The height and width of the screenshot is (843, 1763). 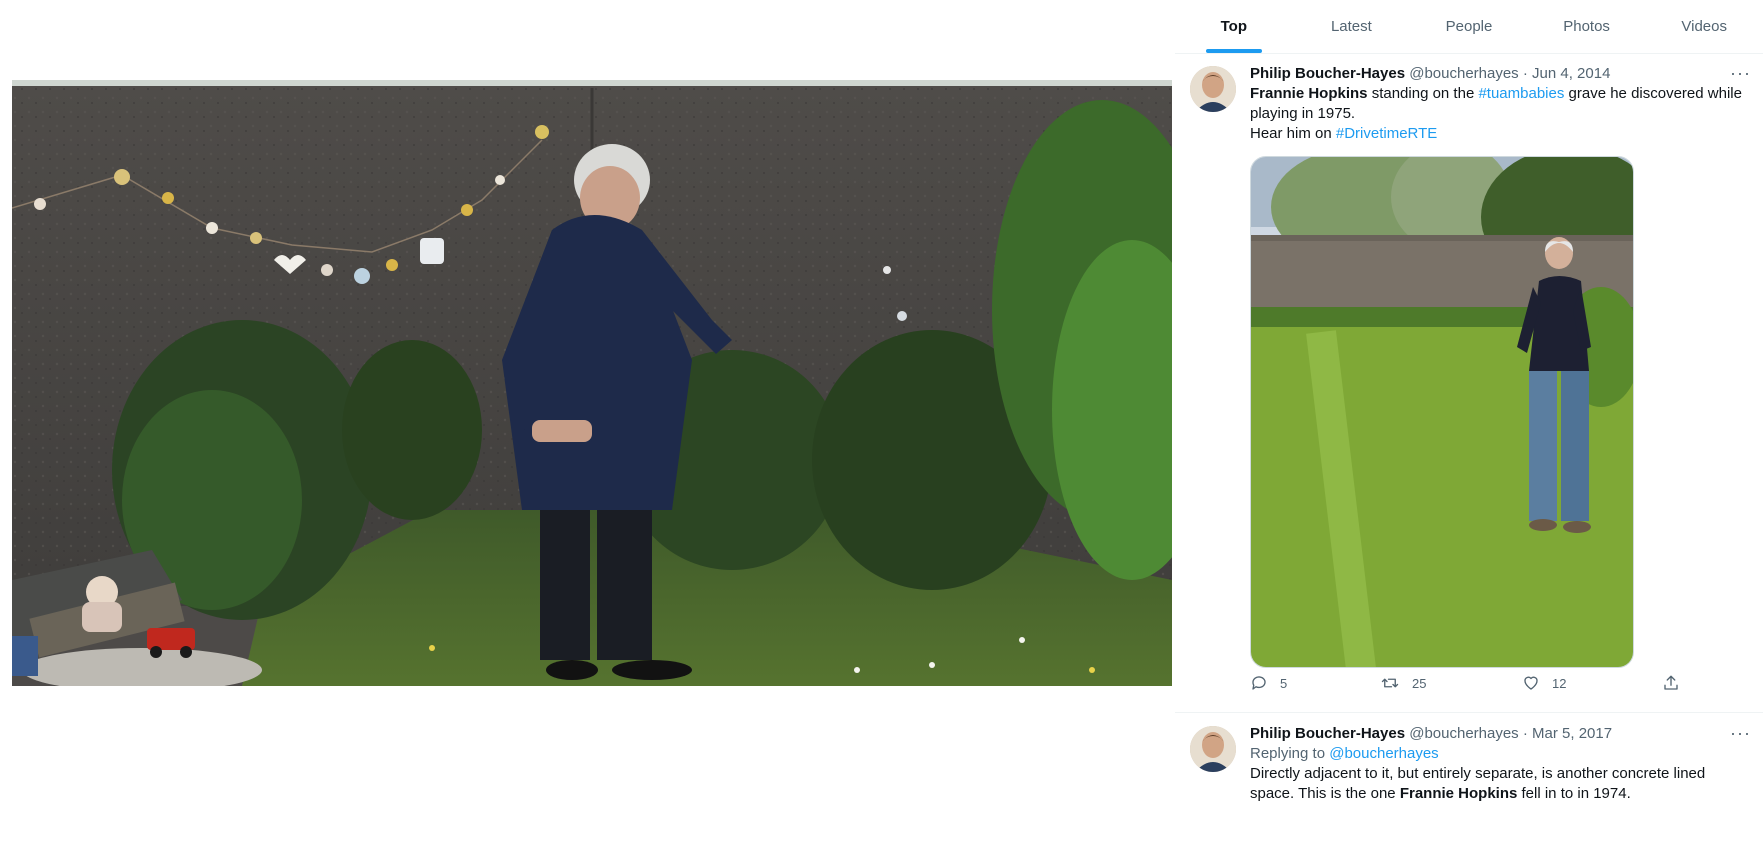 I want to click on search-tabs: Top Latest People Photos Videos, so click(x=1469, y=27).